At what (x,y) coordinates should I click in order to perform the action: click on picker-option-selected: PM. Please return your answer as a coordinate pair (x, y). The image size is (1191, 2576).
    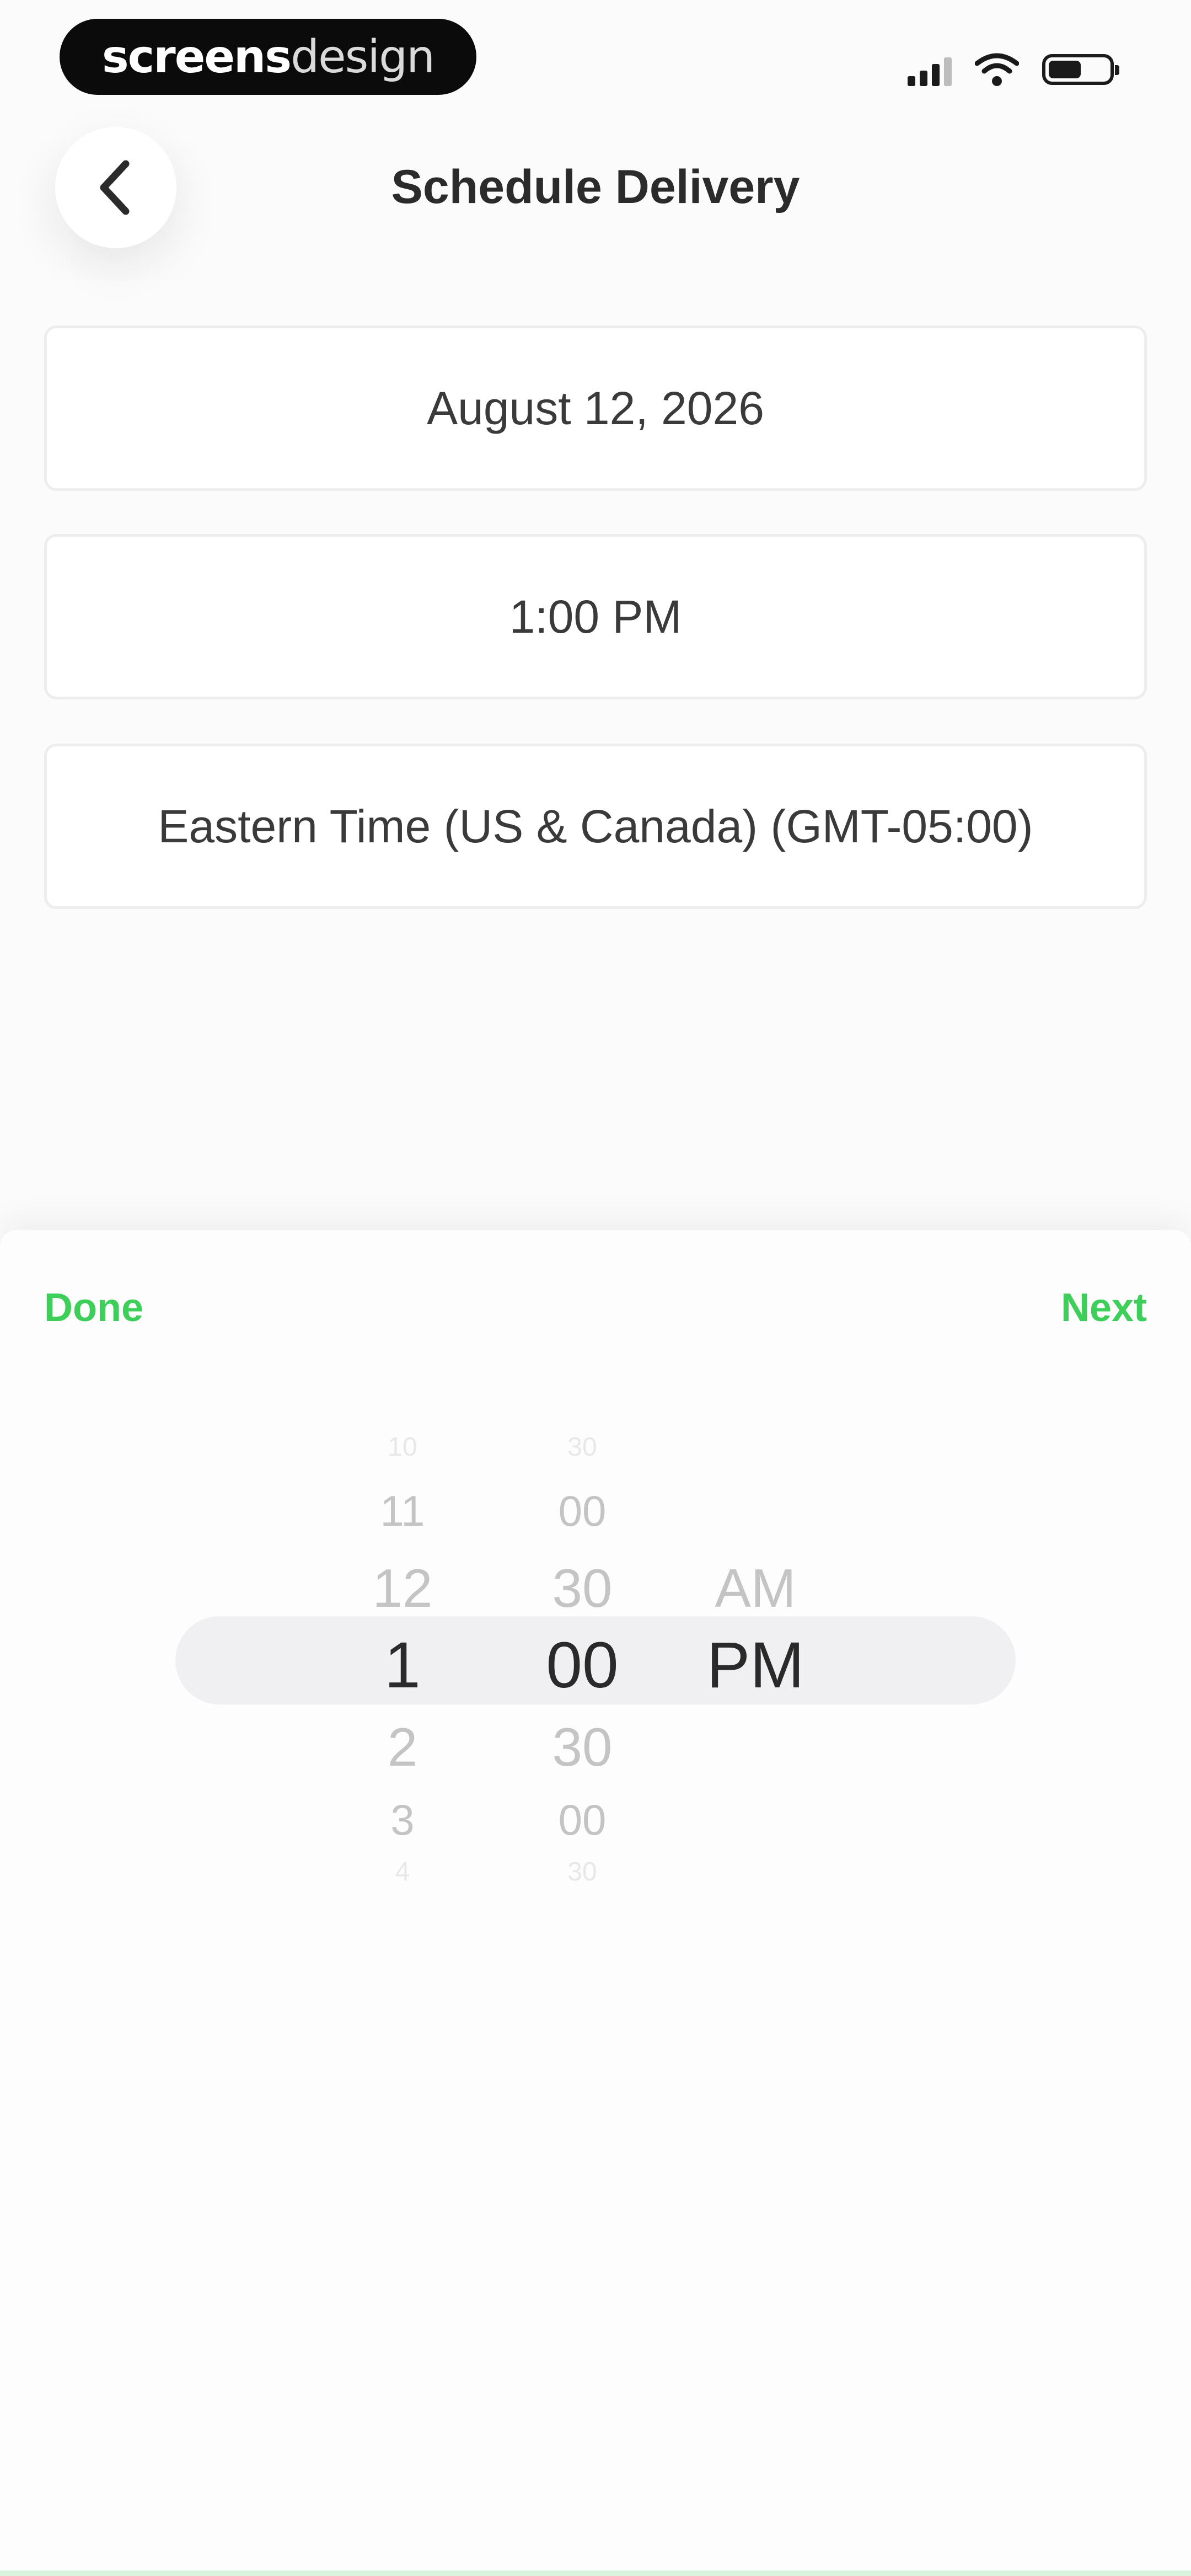
    Looking at the image, I should click on (755, 1665).